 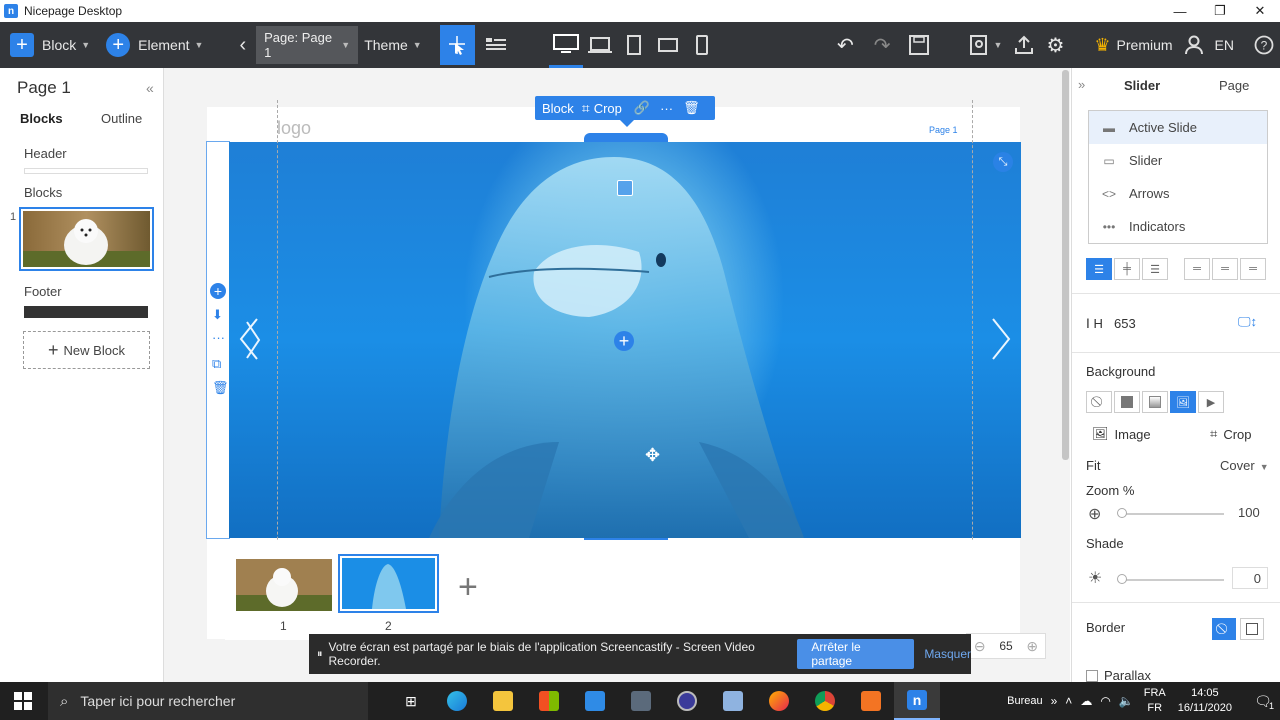 What do you see at coordinates (1105, 701) in the screenshot?
I see `wifi-icon: ◠` at bounding box center [1105, 701].